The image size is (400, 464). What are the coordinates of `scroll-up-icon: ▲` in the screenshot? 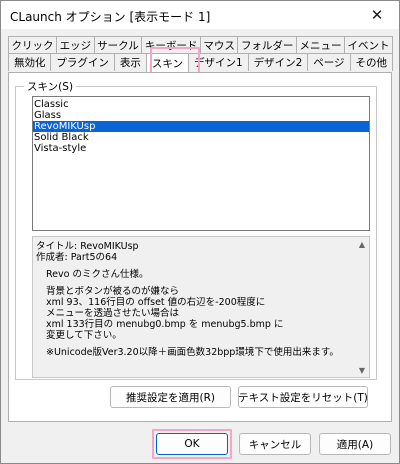 It's located at (362, 244).